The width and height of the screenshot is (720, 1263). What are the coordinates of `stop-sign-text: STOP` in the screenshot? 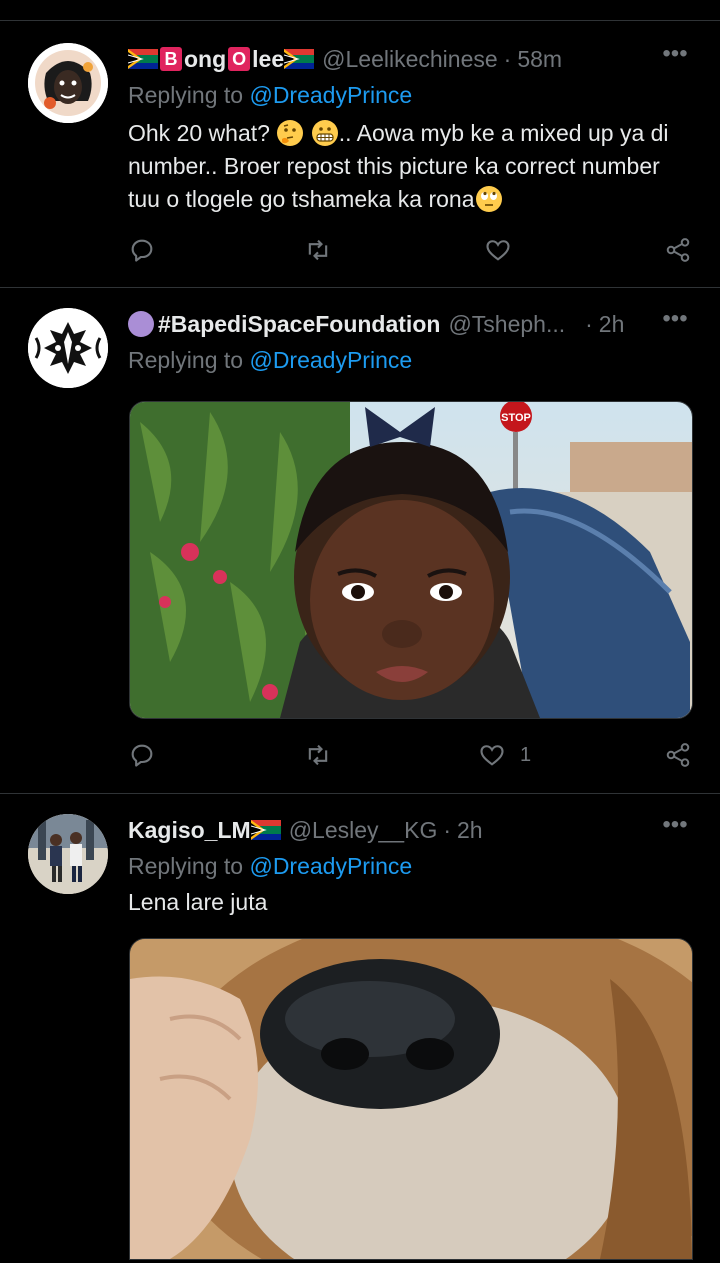 It's located at (516, 418).